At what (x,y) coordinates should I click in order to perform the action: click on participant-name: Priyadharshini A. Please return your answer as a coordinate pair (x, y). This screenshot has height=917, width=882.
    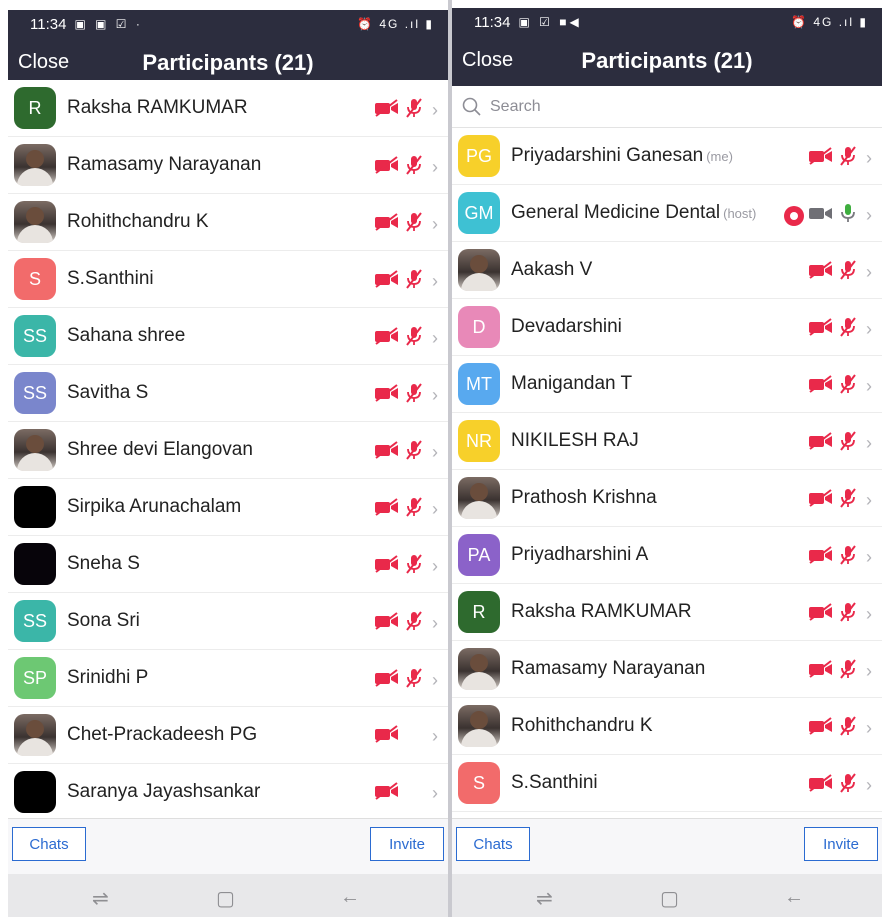
    Looking at the image, I should click on (580, 554).